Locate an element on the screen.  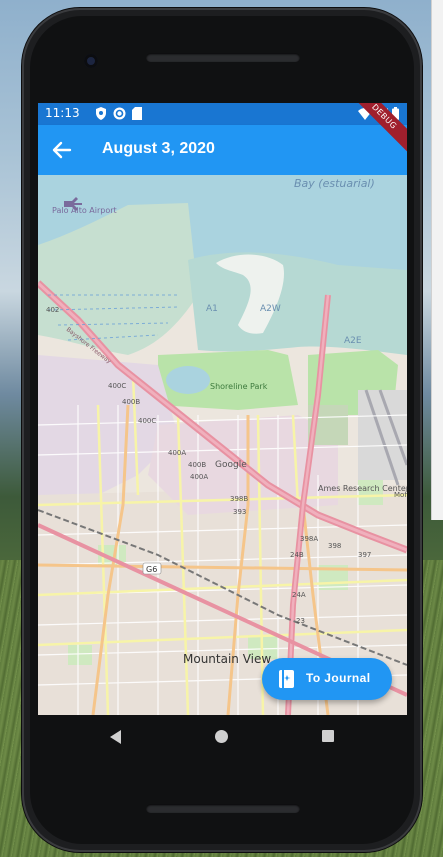
home-icon is located at coordinates (221, 736).